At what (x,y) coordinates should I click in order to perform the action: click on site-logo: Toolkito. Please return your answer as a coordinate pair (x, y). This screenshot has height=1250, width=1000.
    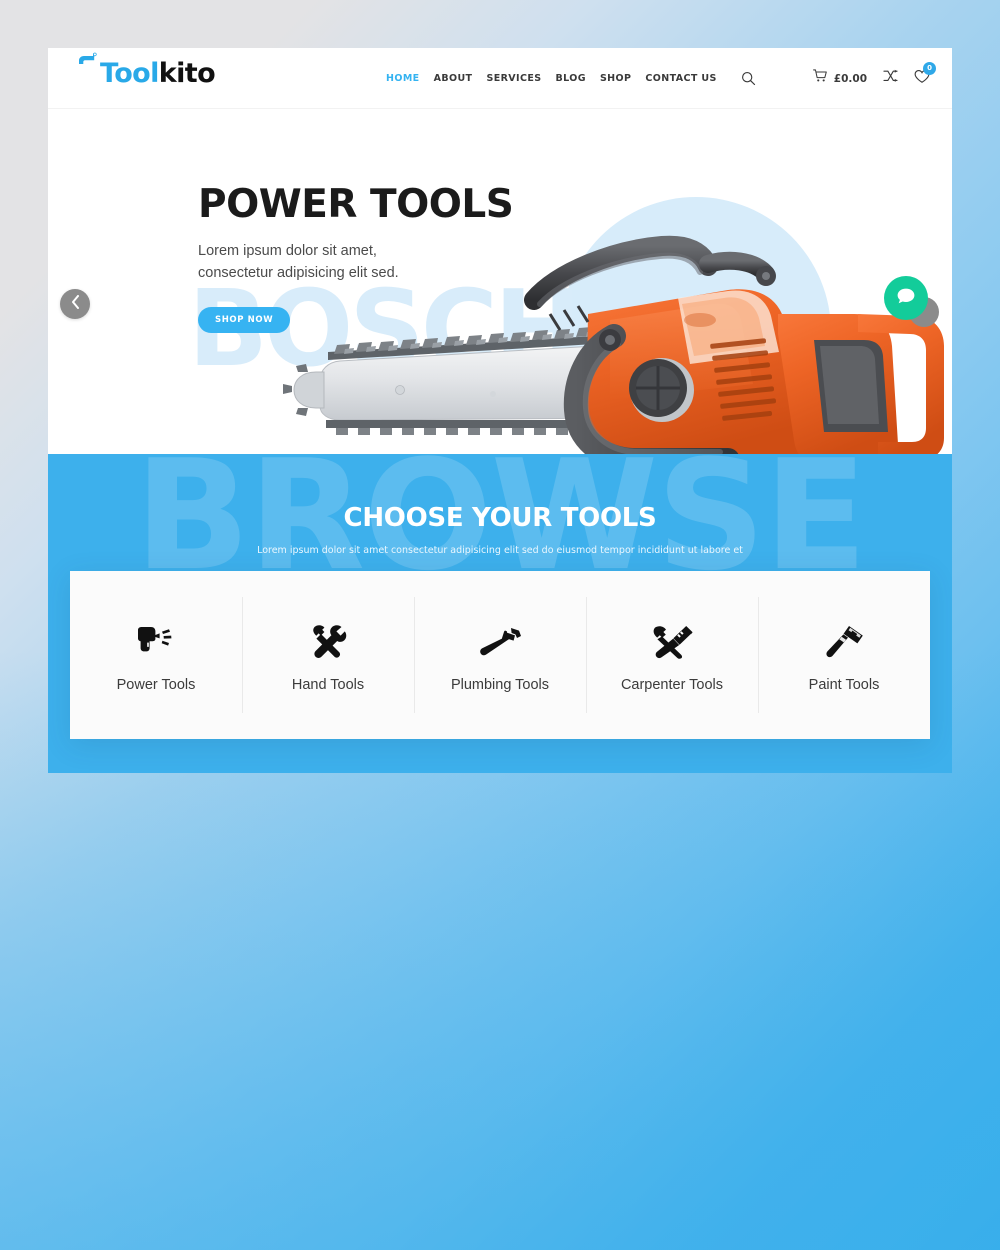
    Looking at the image, I should click on (145, 70).